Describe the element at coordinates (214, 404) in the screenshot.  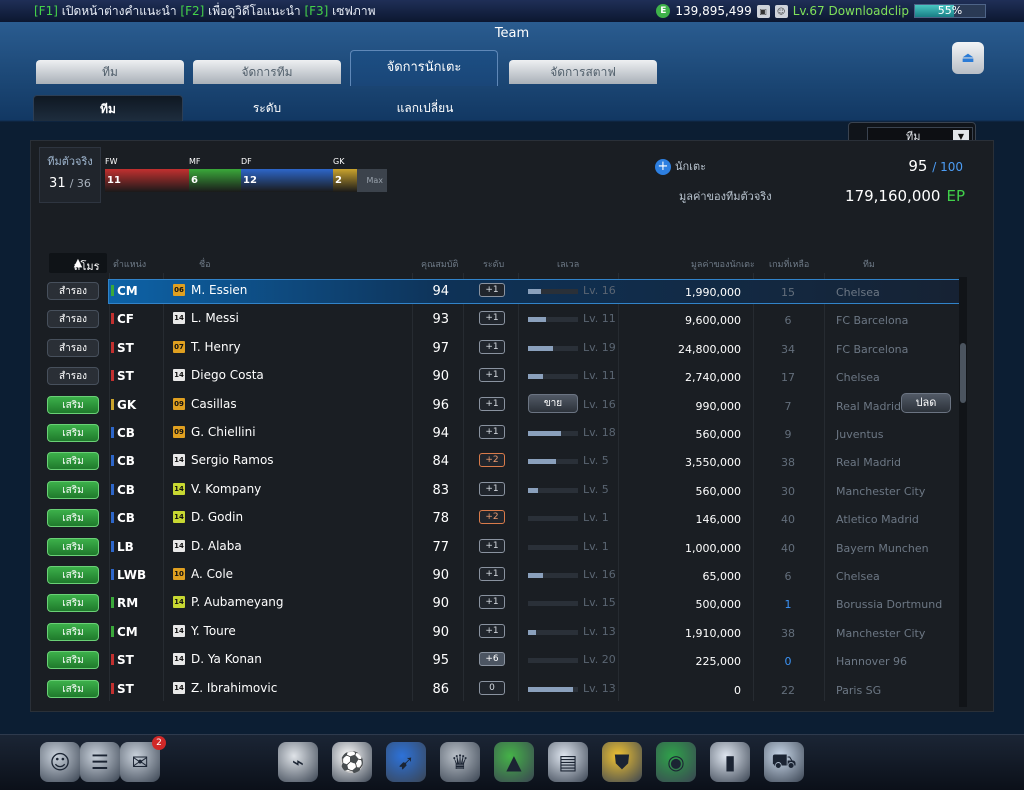
I see `player-name: Casillas` at that location.